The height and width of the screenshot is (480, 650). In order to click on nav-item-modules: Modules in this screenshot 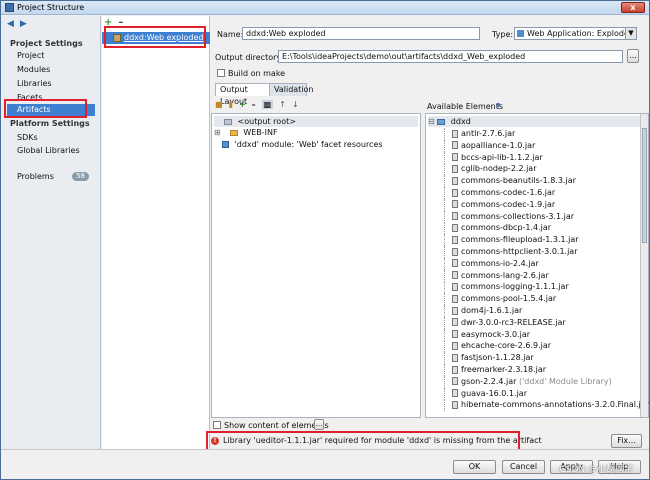, I will do `click(51, 70)`.